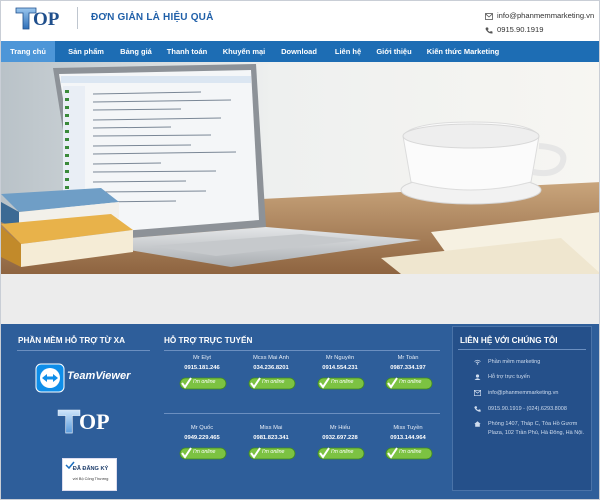  I want to click on nav-item-promotions: Khuyến mại, so click(244, 51).